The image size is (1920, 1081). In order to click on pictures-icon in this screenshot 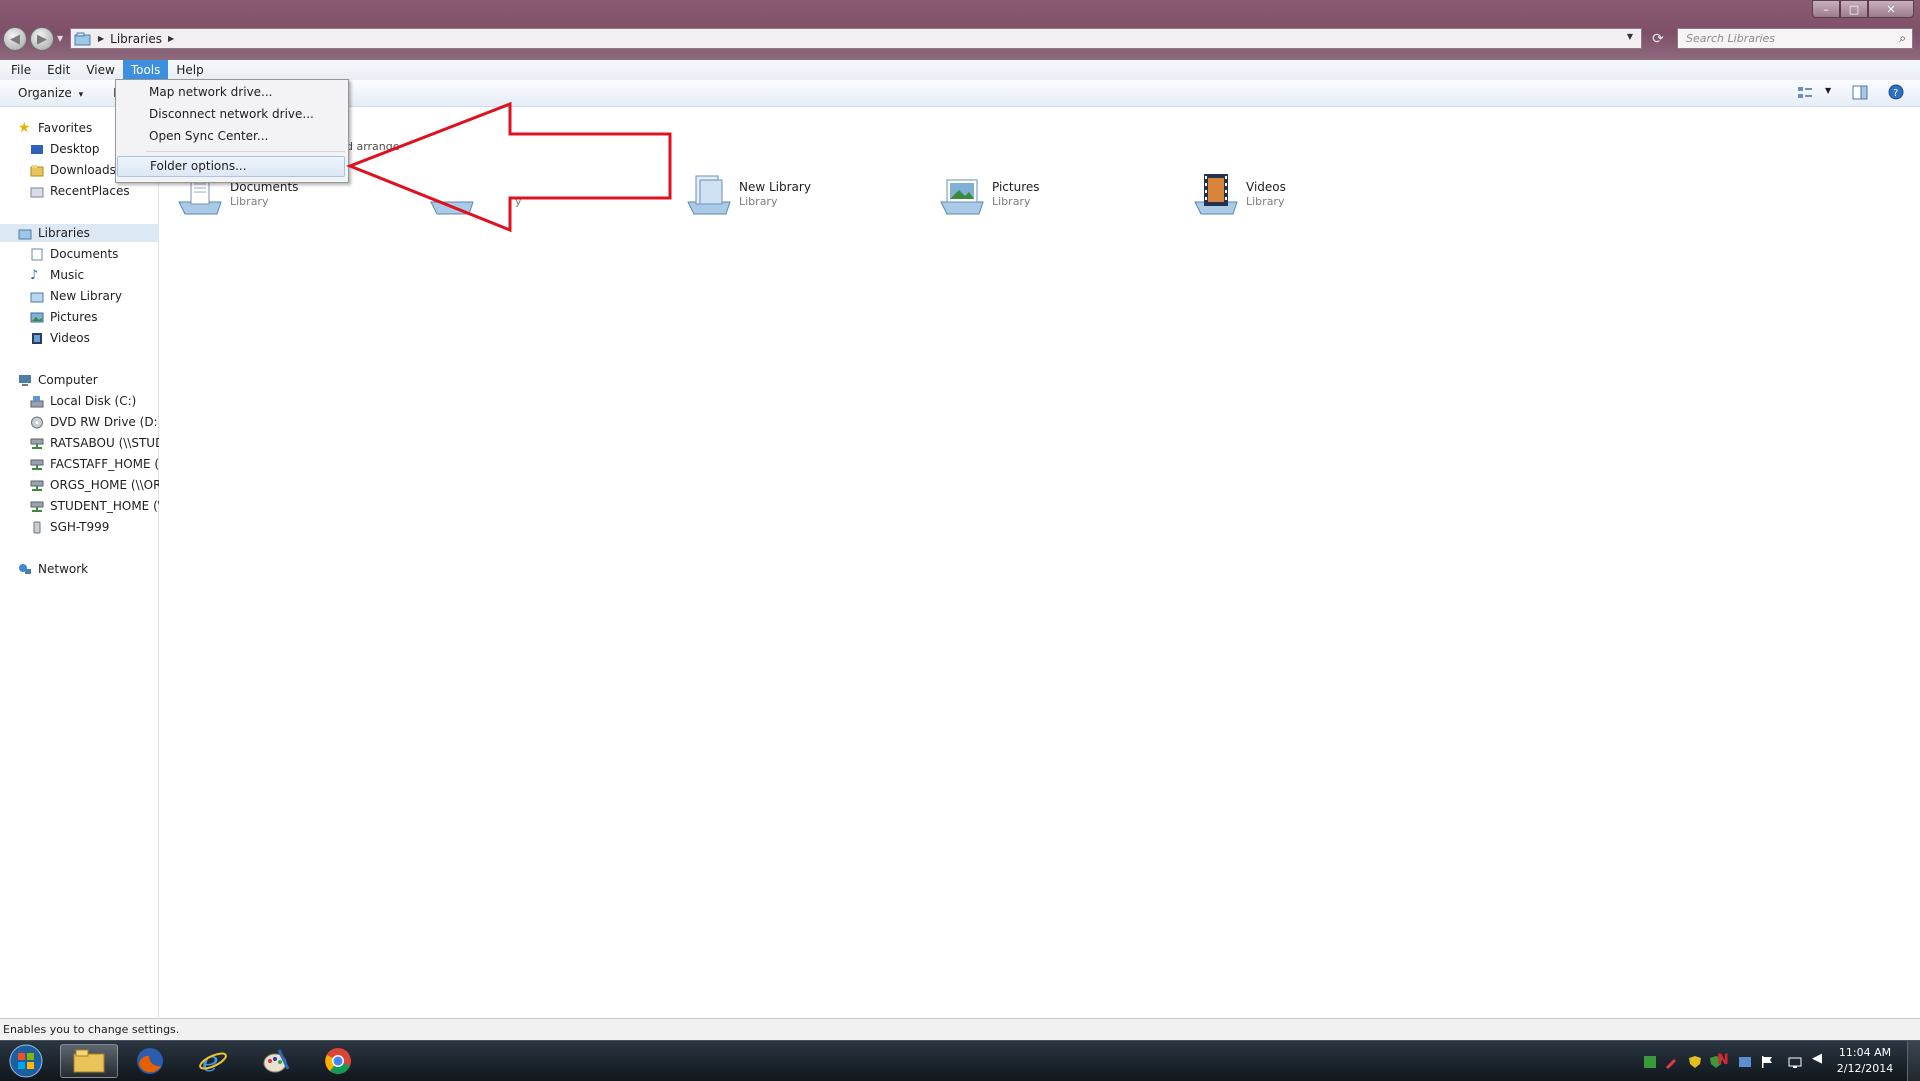, I will do `click(37, 317)`.